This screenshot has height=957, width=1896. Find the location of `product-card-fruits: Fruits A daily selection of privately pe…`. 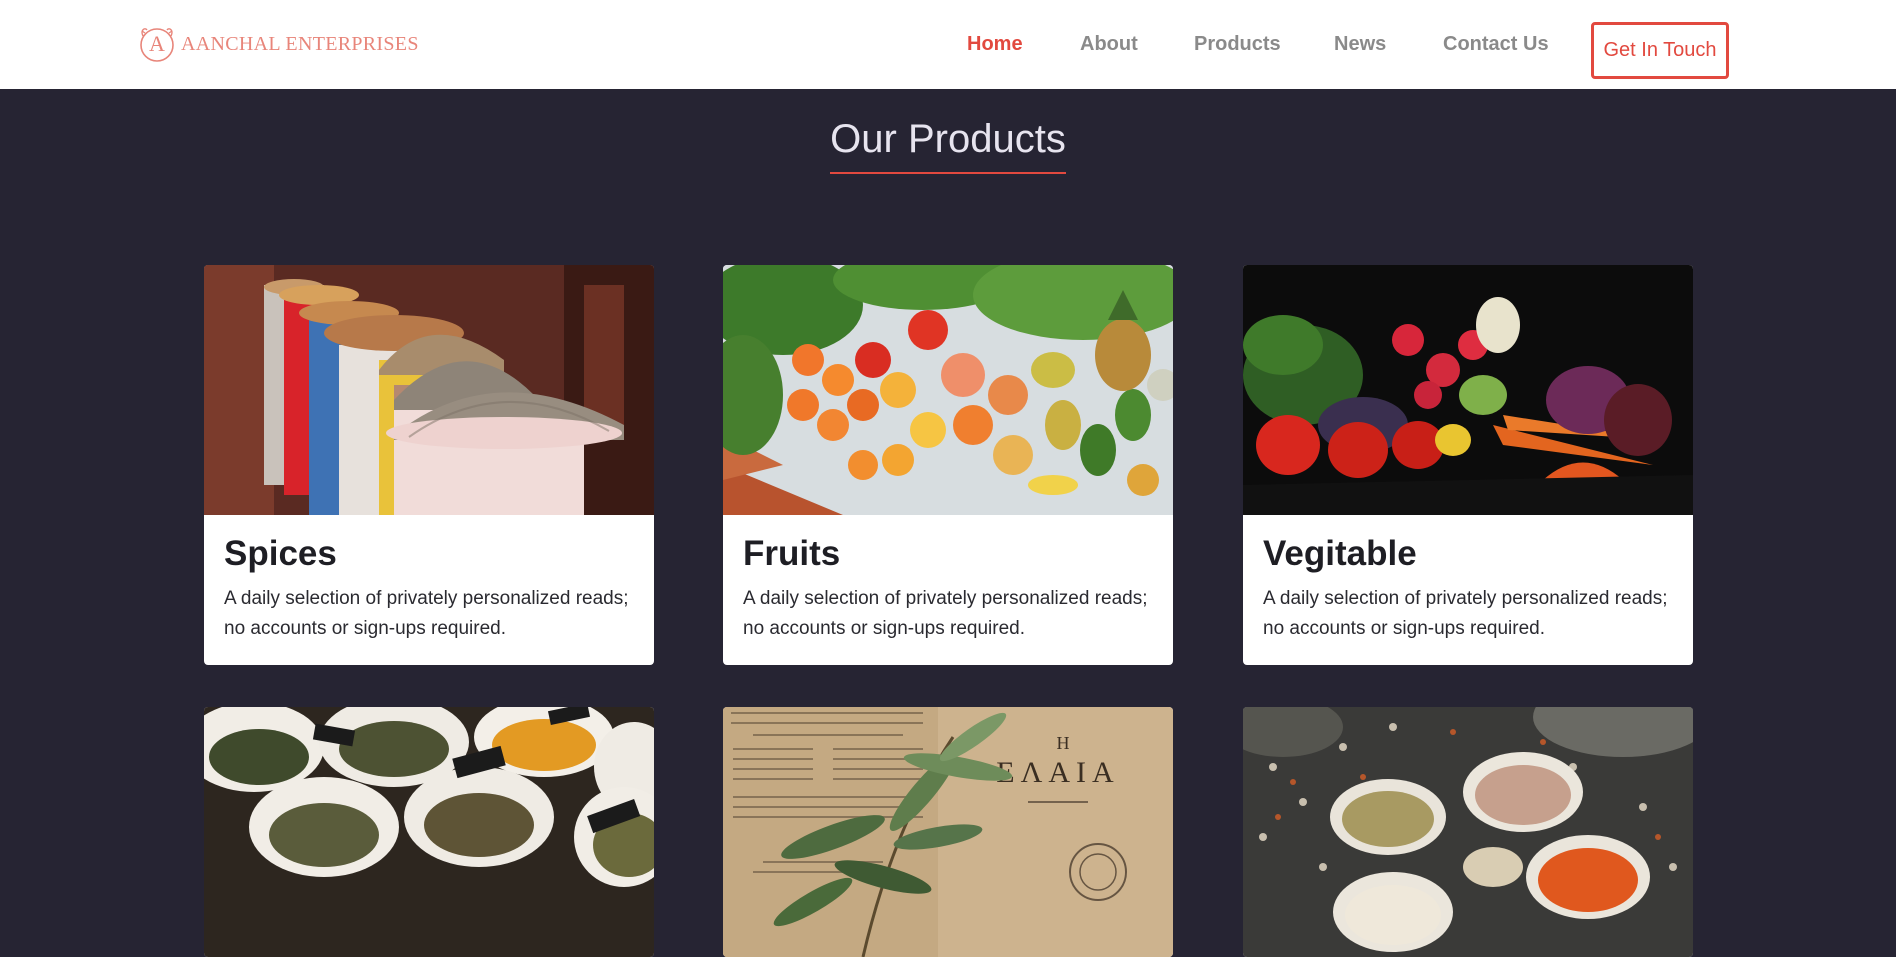

product-card-fruits: Fruits A daily selection of privately pe… is located at coordinates (948, 465).